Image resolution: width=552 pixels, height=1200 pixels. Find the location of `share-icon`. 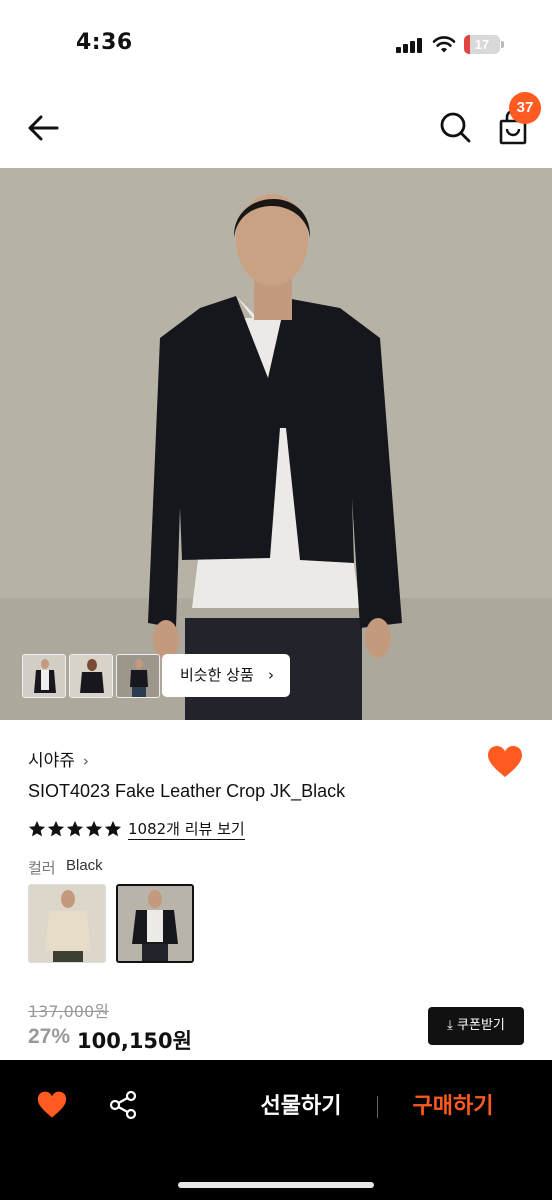

share-icon is located at coordinates (123, 1105).